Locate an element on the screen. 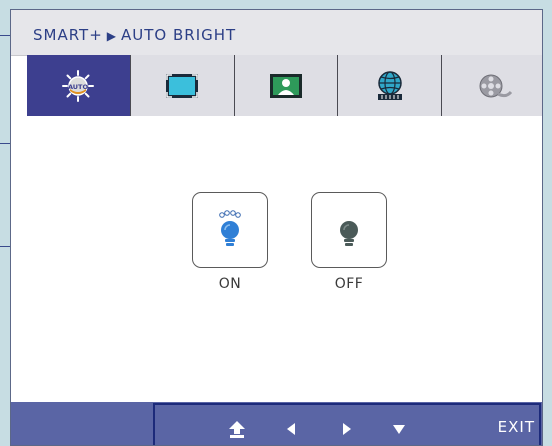 Image resolution: width=552 pixels, height=446 pixels. option-off-button is located at coordinates (349, 230).